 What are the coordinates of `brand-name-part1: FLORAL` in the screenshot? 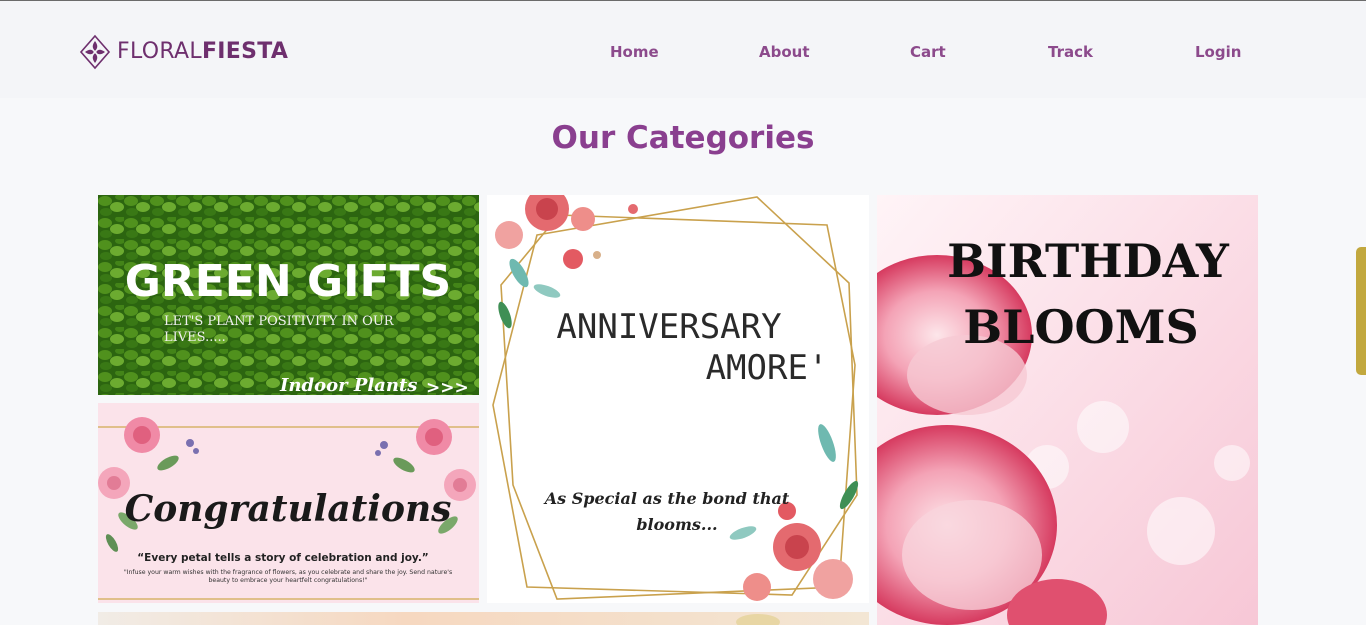 It's located at (159, 51).